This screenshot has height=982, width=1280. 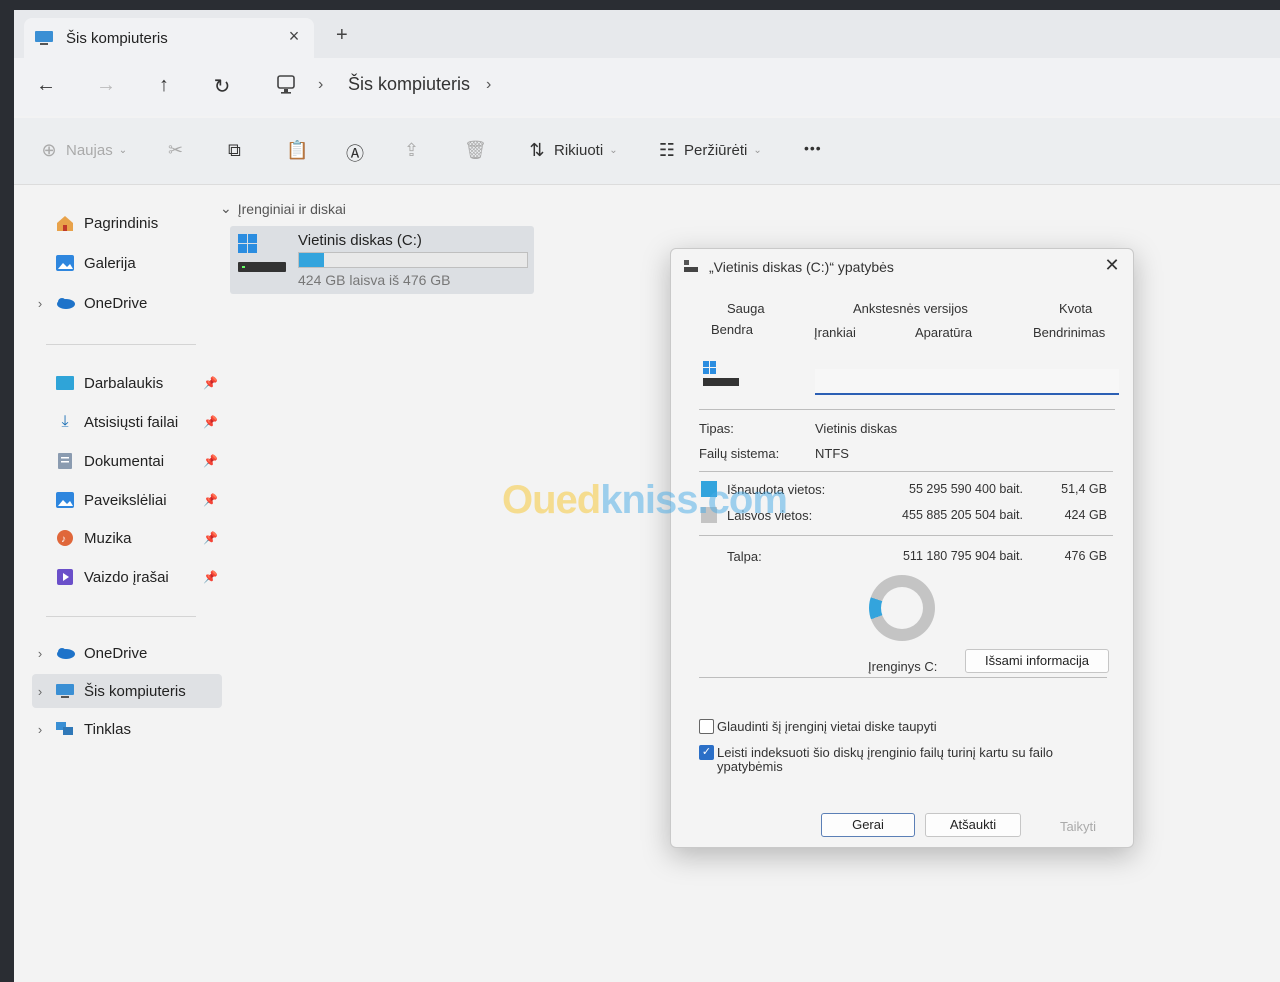 I want to click on disk-usage-donut, so click(x=902, y=608).